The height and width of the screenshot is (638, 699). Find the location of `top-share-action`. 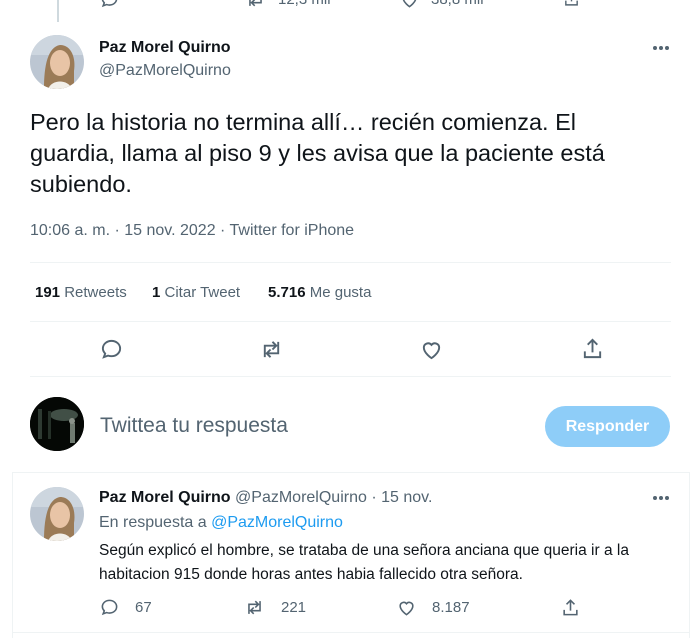

top-share-action is located at coordinates (571, 3).